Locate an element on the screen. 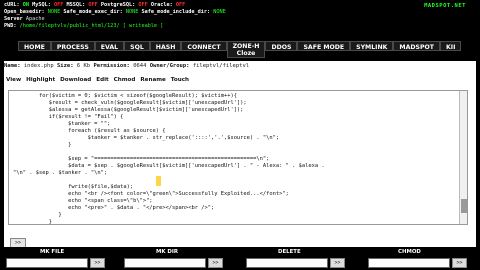  nav-process: PROCESS is located at coordinates (72, 46).